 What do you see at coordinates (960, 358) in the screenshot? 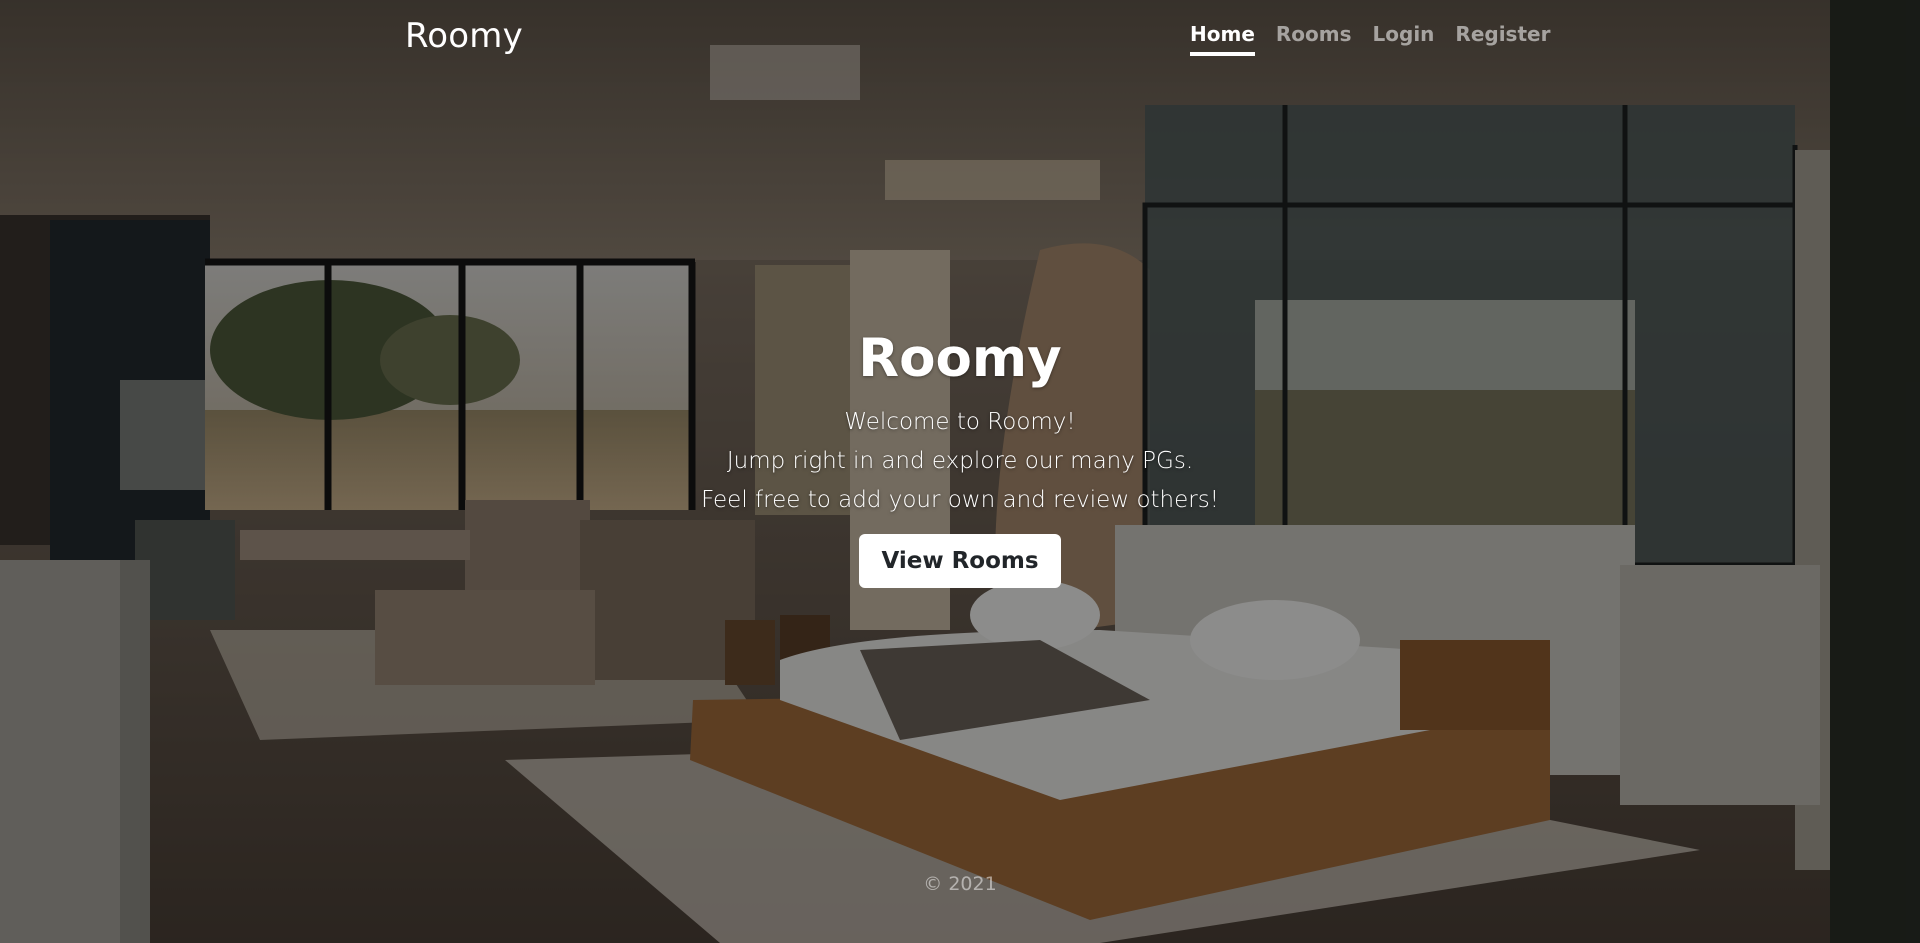
I see `hero-title: Roomy` at bounding box center [960, 358].